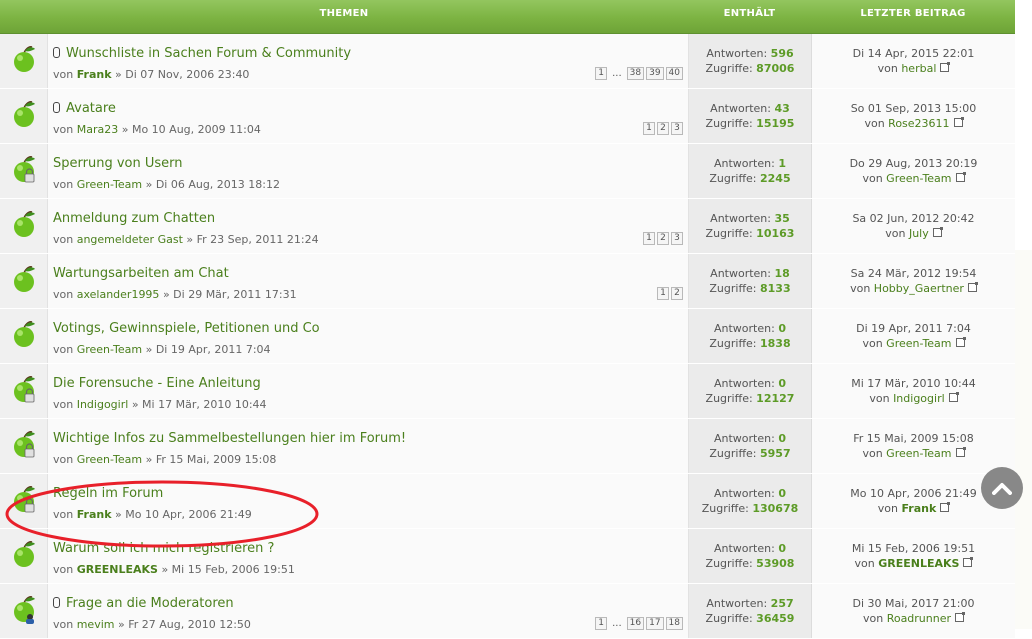 Image resolution: width=1032 pixels, height=639 pixels. I want to click on topic-date: Di 07 Nov, 2006 23:40, so click(187, 74).